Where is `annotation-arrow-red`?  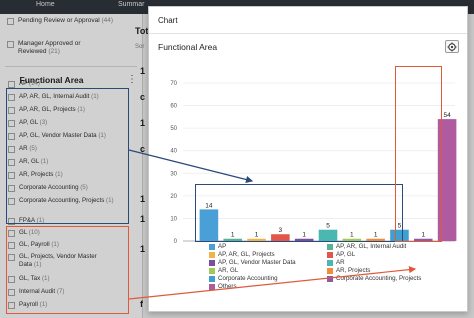
annotation-arrow-red is located at coordinates (272, 283).